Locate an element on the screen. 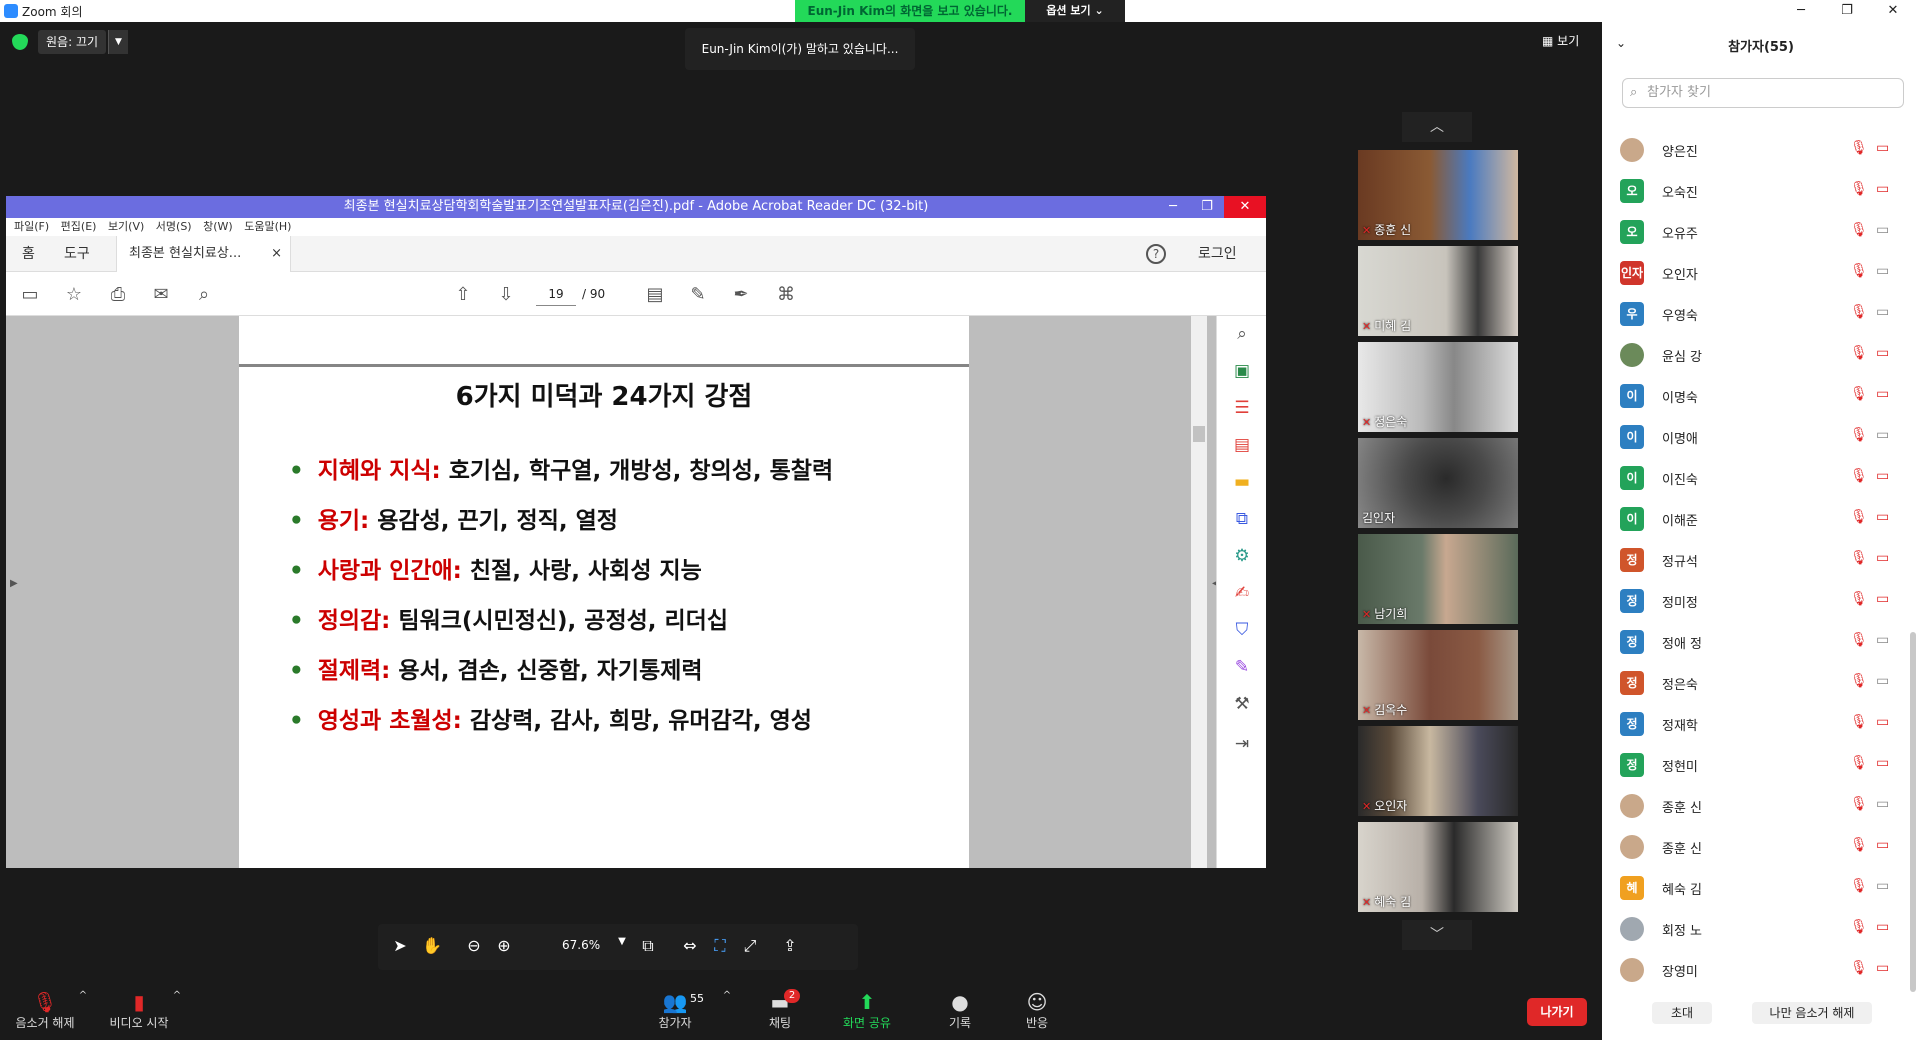  thumbnails-scroll-up-icon: ︿ is located at coordinates (1437, 127).